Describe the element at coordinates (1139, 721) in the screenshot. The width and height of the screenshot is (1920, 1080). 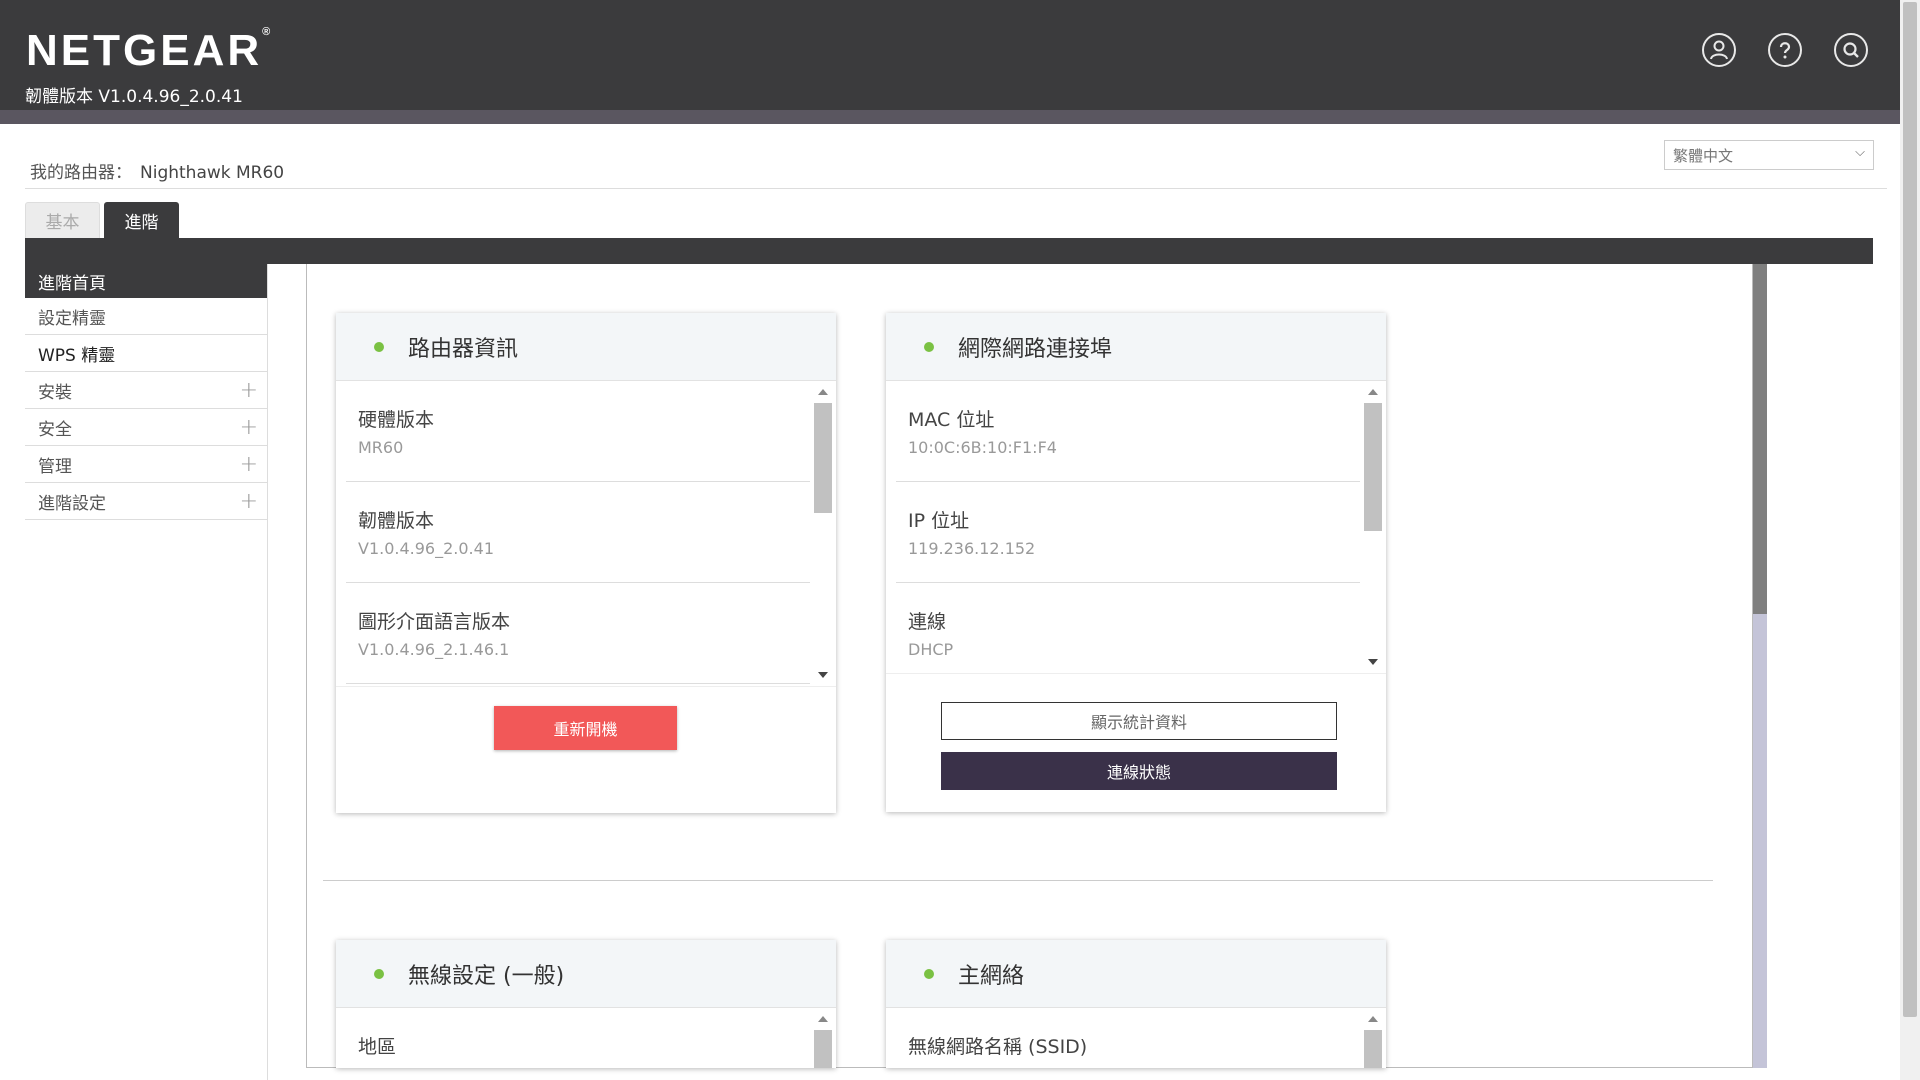
I see `show-statistics-button: 顯示統計資料` at that location.